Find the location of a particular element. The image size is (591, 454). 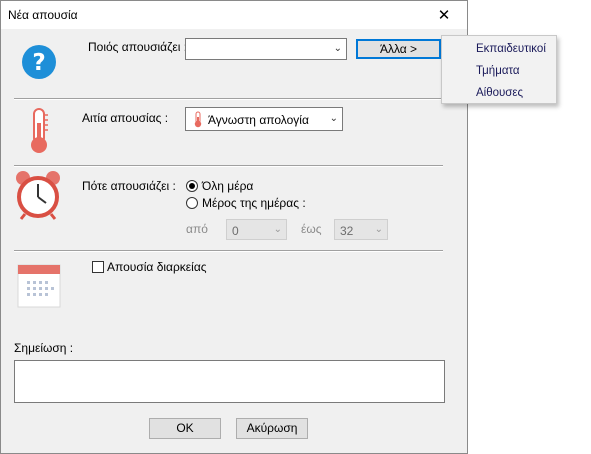

to-select: 32 ⌄ is located at coordinates (361, 229).